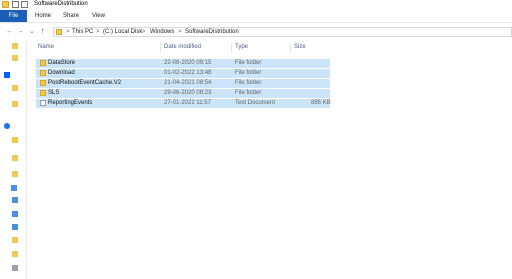 The image size is (512, 279). Describe the element at coordinates (46, 47) in the screenshot. I see `column-name: Name` at that location.